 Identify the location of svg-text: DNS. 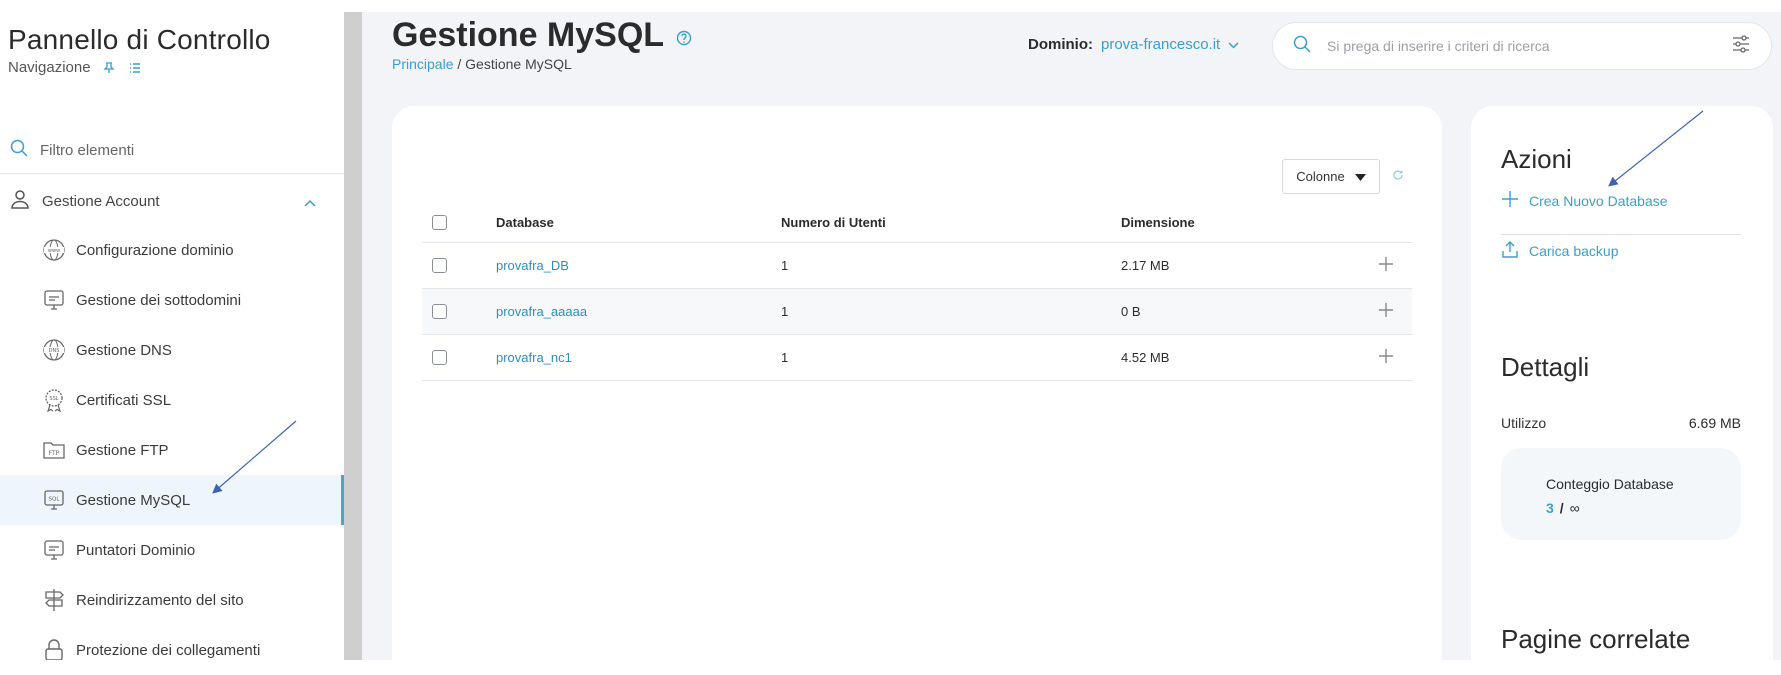
(54, 351).